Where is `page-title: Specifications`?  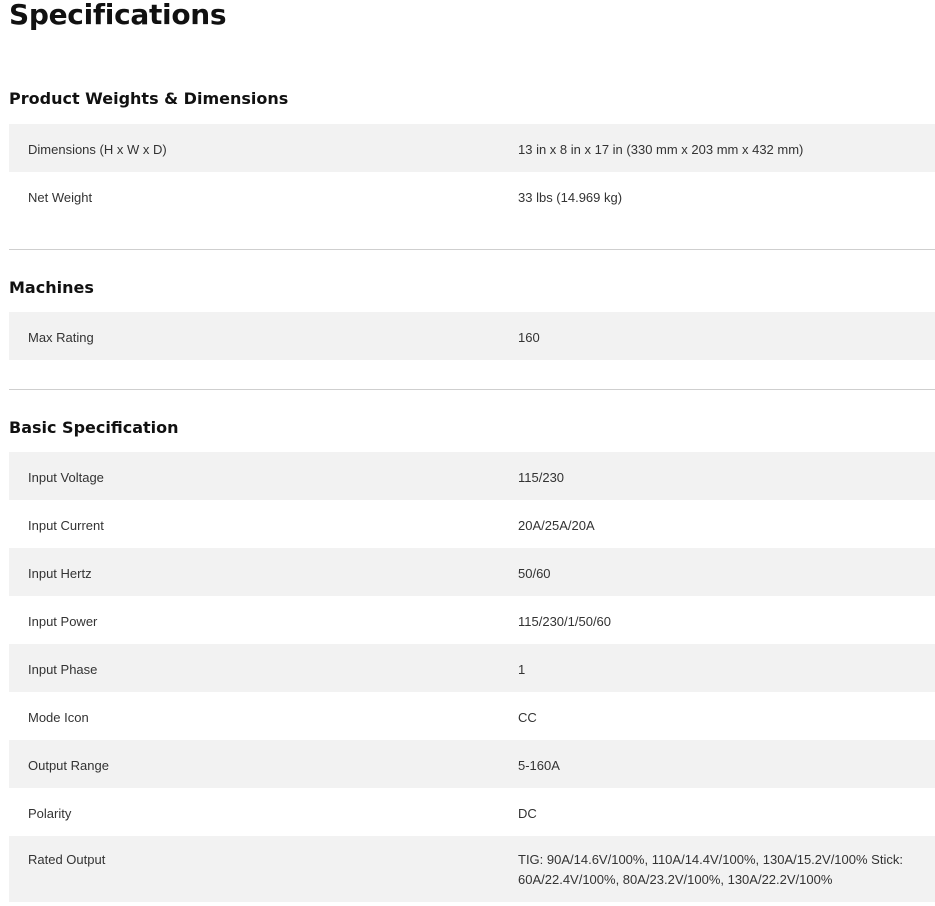
page-title: Specifications is located at coordinates (118, 15).